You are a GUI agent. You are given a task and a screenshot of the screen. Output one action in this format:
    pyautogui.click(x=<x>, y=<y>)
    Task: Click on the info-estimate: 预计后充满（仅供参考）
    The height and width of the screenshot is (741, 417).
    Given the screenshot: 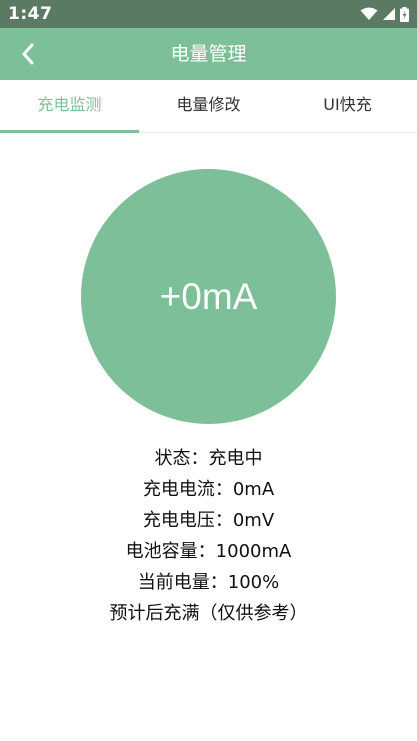 What is the action you would take?
    pyautogui.click(x=208, y=613)
    